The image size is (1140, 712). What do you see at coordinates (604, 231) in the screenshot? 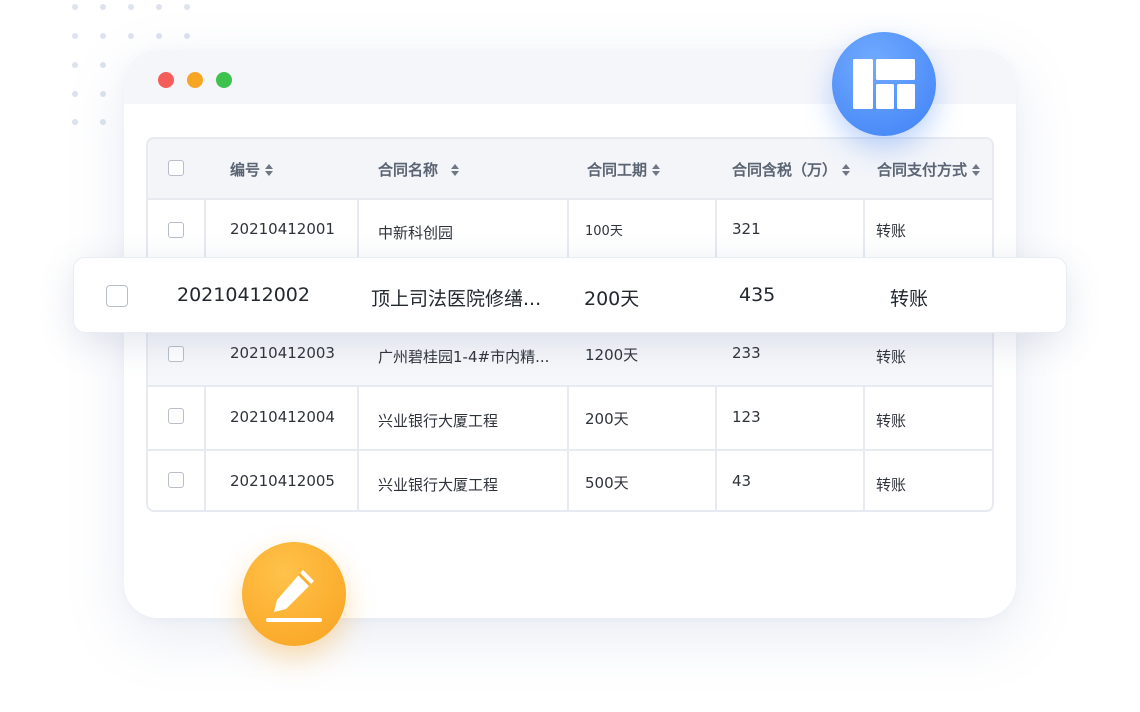
I see `cell-period: 100天` at bounding box center [604, 231].